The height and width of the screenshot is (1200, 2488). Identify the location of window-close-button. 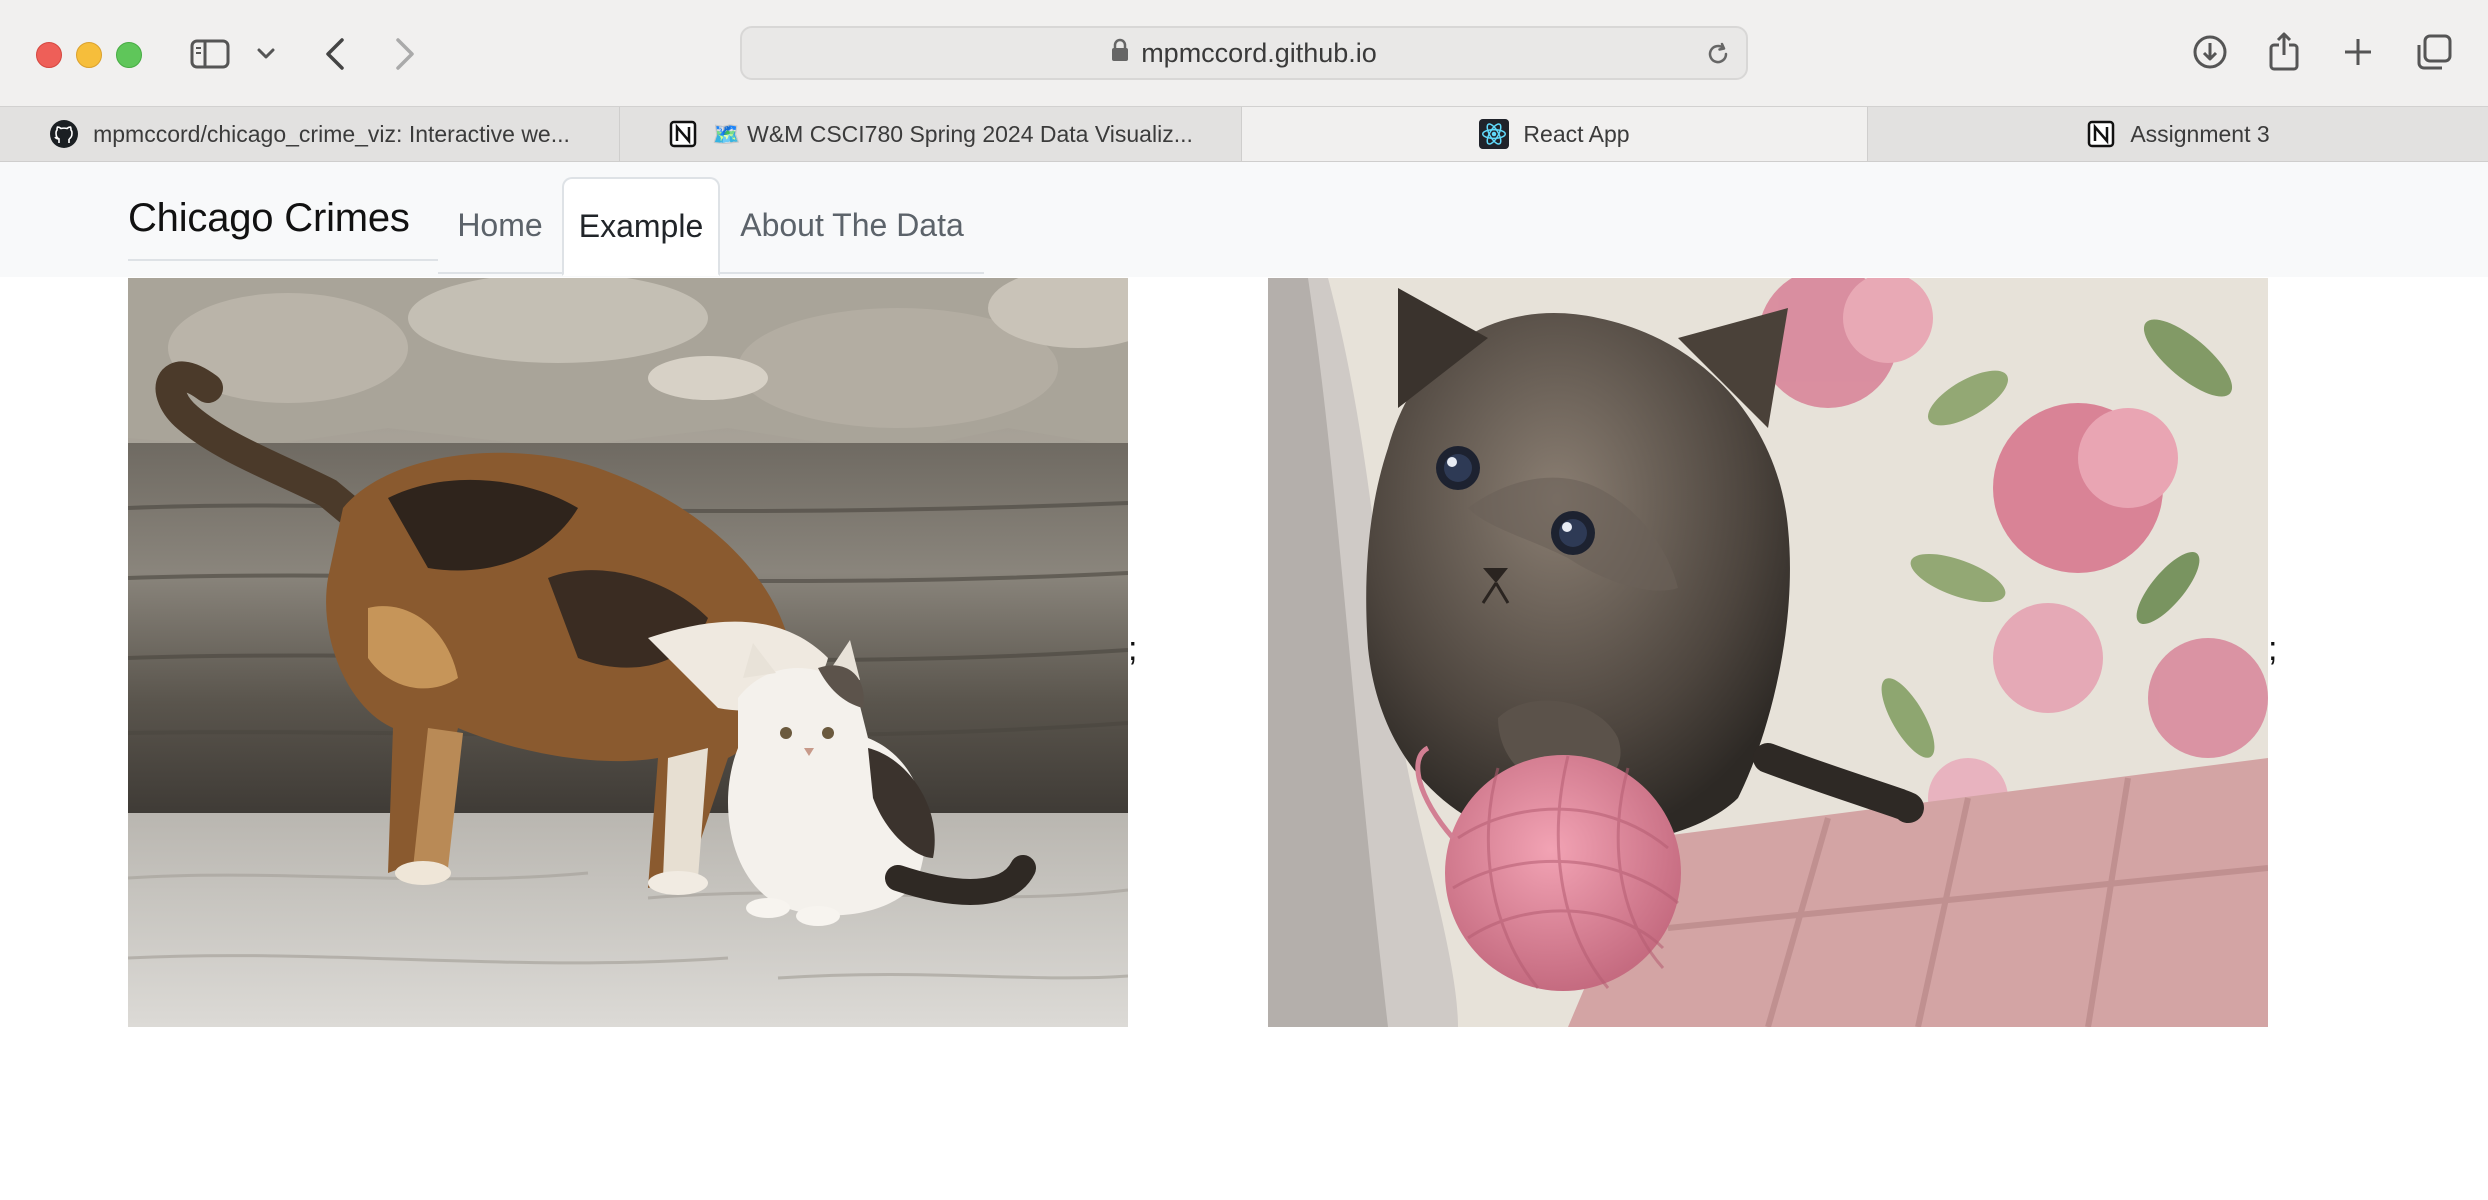
(49, 55).